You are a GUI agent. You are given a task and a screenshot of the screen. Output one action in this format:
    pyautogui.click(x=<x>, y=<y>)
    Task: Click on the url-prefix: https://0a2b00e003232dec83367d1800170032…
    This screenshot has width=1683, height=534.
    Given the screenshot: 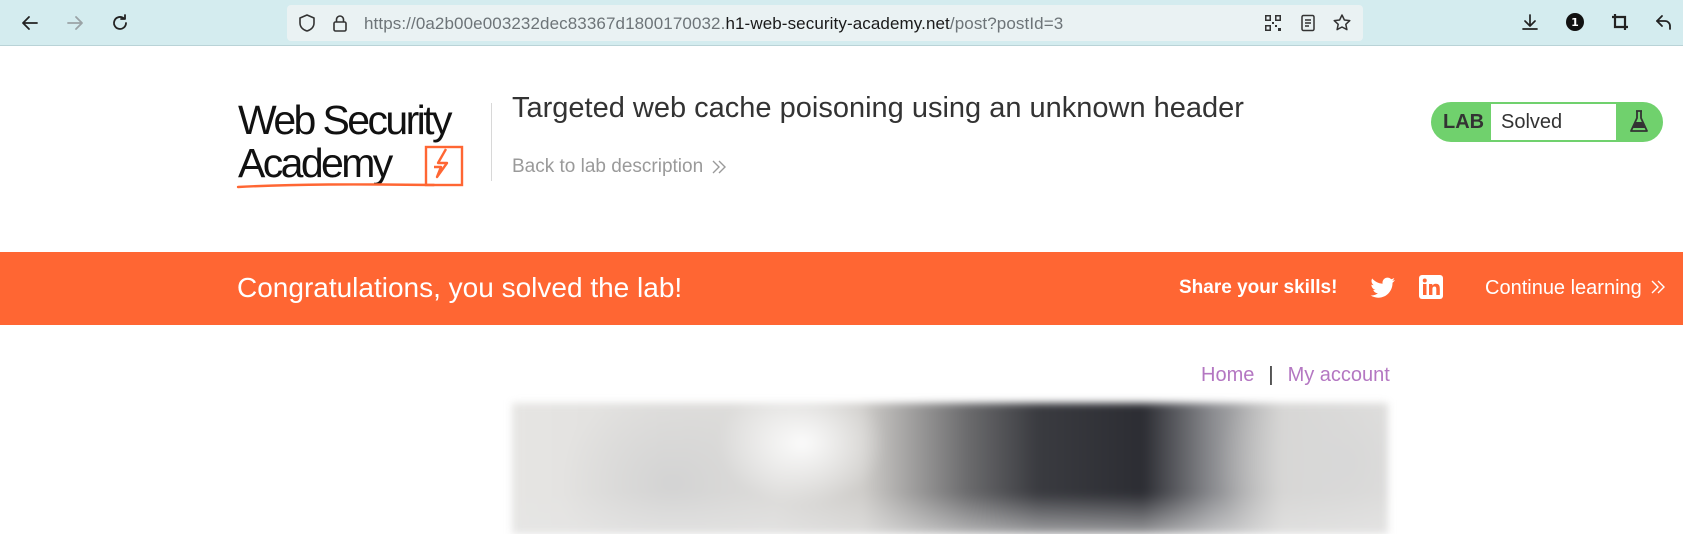 What is the action you would take?
    pyautogui.click(x=545, y=23)
    